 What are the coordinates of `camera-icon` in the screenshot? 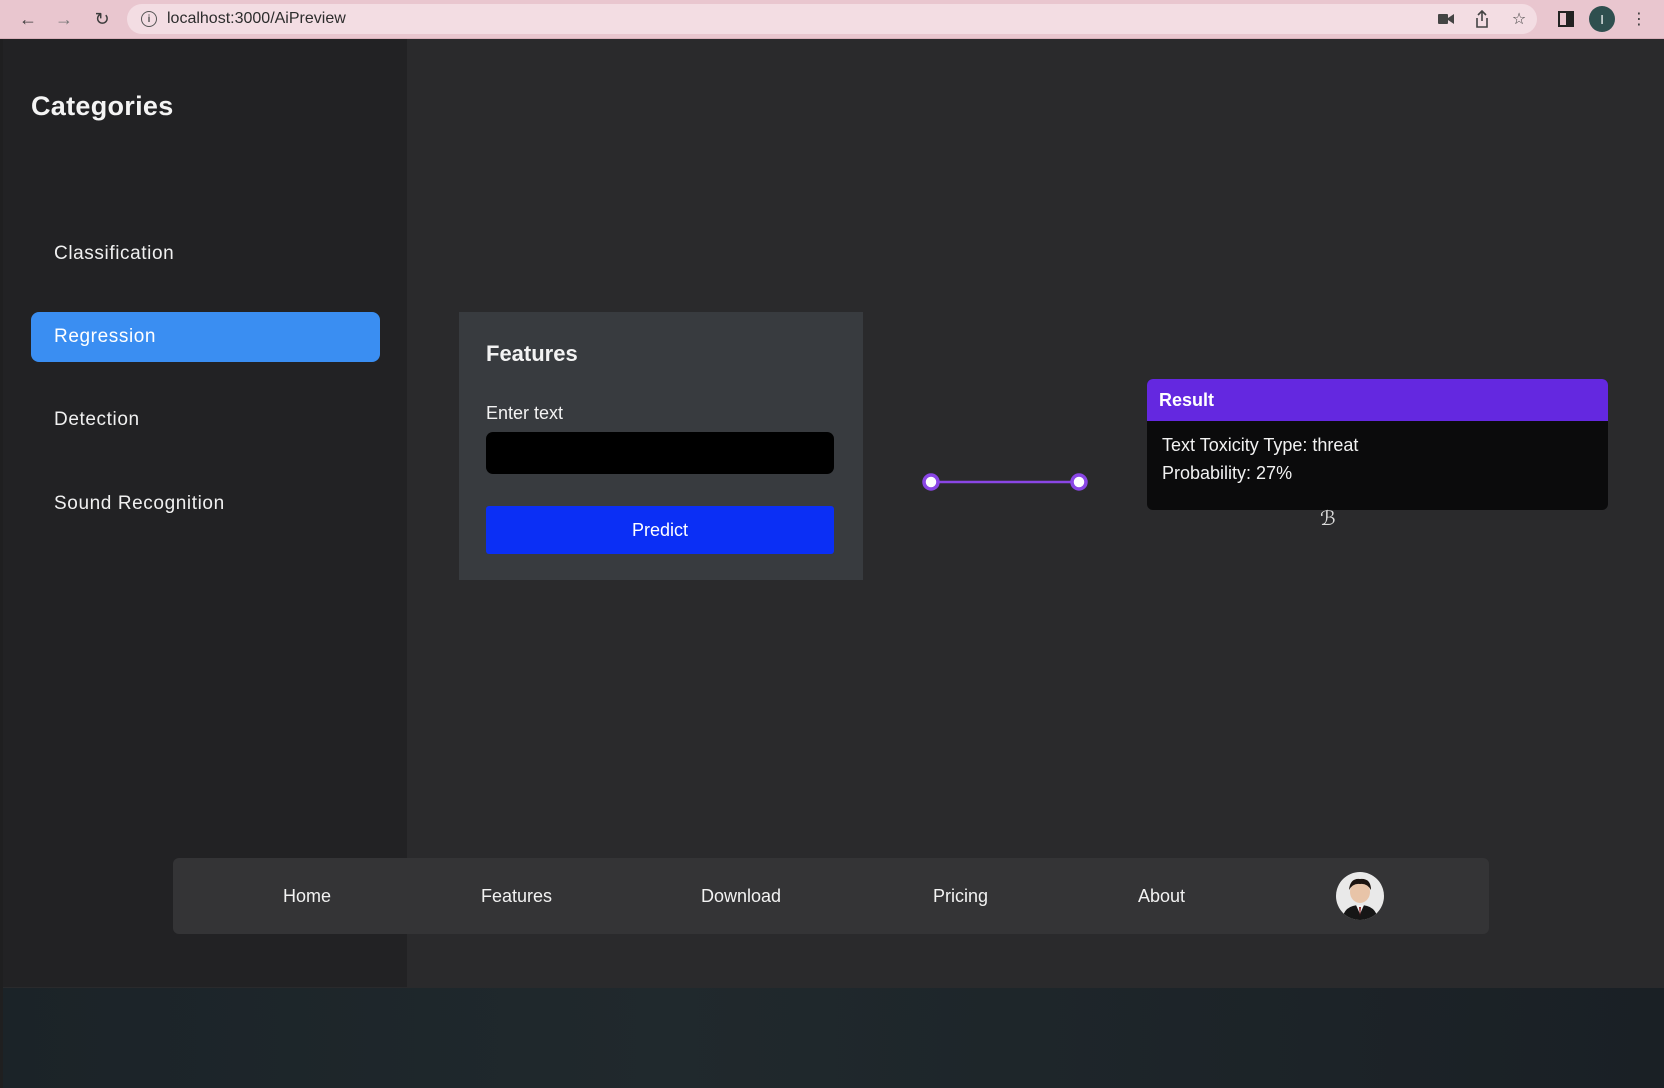 It's located at (1446, 19).